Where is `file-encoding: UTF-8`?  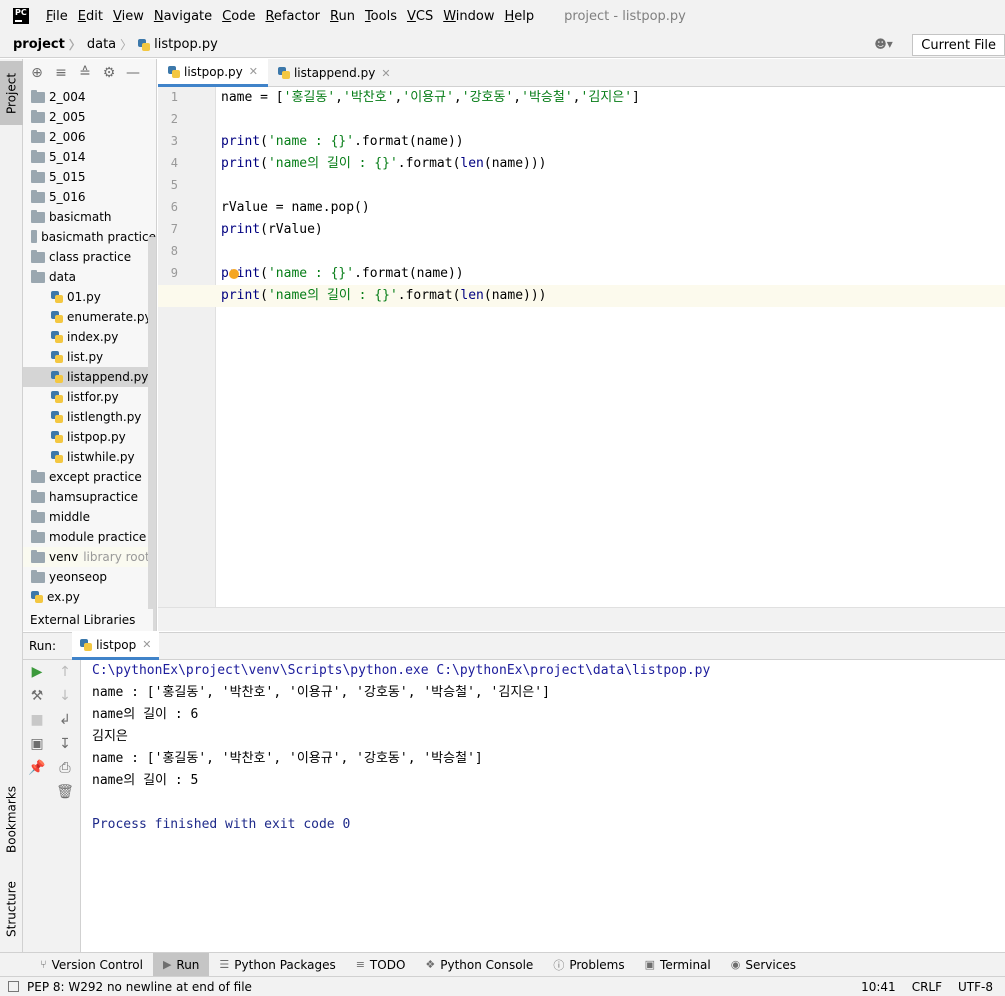
file-encoding: UTF-8 is located at coordinates (975, 987).